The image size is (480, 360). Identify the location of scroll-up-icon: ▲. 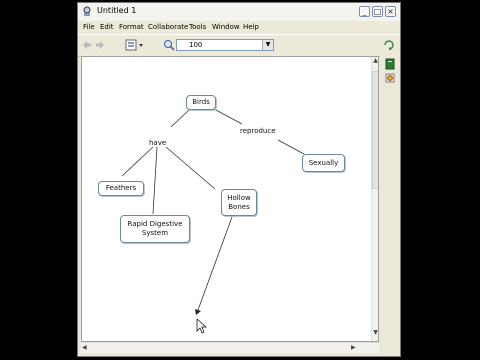
(375, 63).